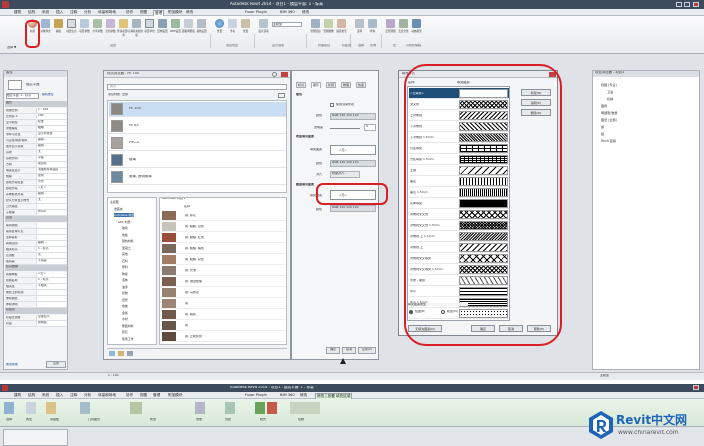  Describe the element at coordinates (31, 408) in the screenshot. I see `properties-tool-icon` at that location.